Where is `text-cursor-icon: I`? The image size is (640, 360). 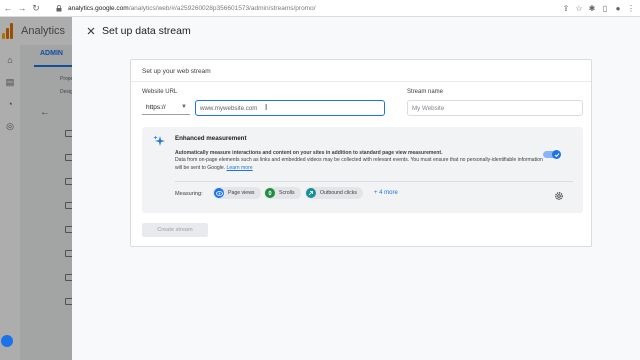
text-cursor-icon: I is located at coordinates (266, 107).